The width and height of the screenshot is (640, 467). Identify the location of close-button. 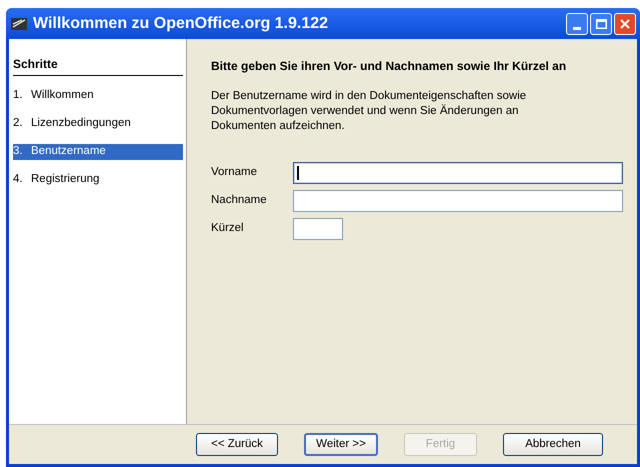
(625, 23).